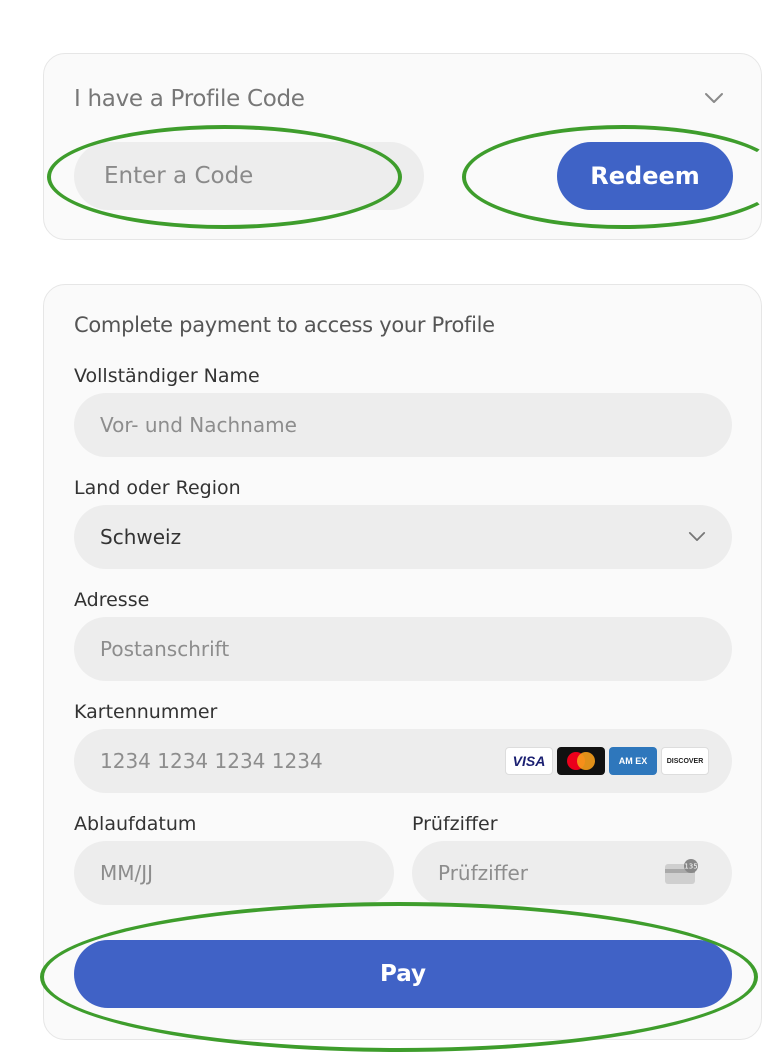 This screenshot has height=1055, width=784. Describe the element at coordinates (146, 712) in the screenshot. I see `card-number-label: Kartennummer` at that location.